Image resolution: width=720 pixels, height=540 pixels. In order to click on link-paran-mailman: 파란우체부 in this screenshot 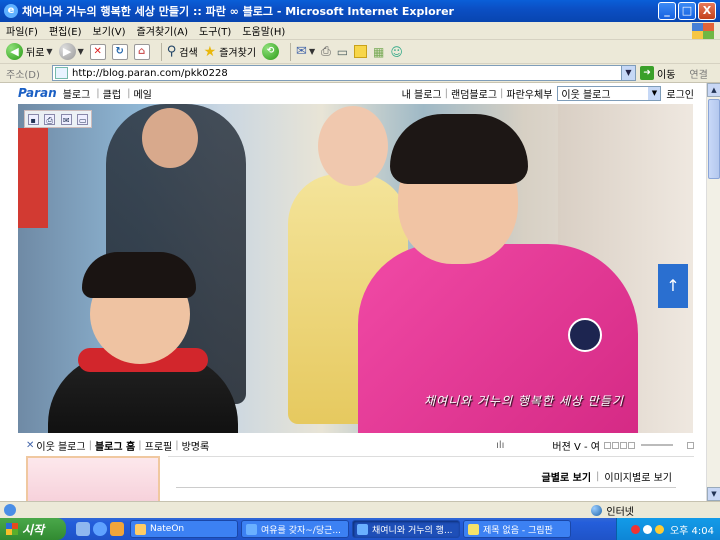, I will do `click(529, 93)`.